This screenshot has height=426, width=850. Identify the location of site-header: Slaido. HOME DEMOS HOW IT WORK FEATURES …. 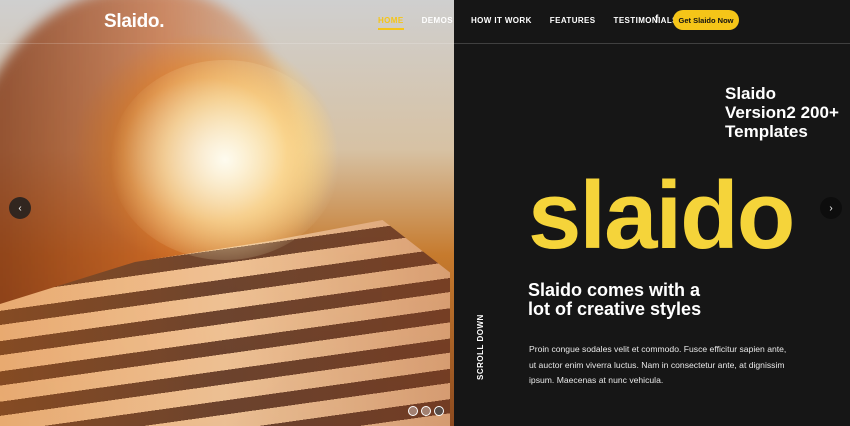
(425, 22).